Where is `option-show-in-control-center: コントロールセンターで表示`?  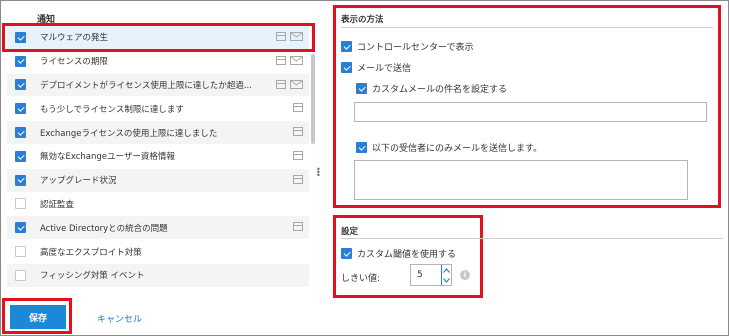
option-show-in-control-center: コントロールセンターで表示 is located at coordinates (407, 46).